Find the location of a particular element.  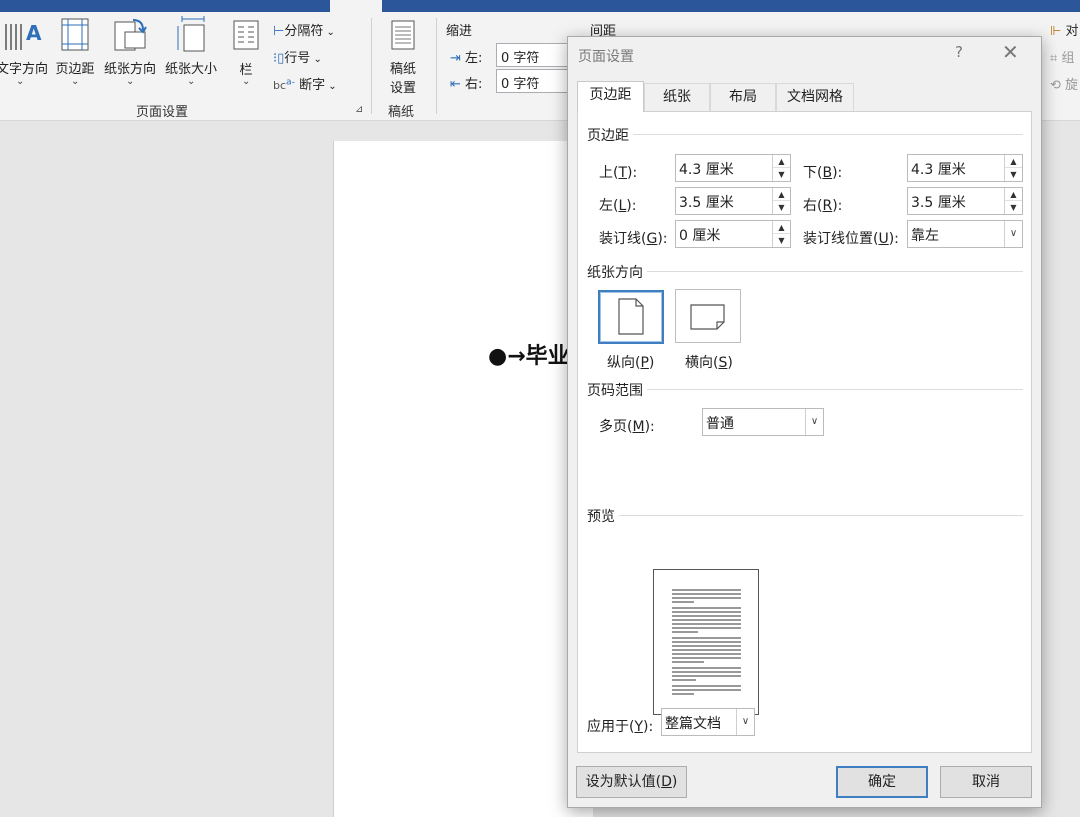

right-margin-spinner: 3.5 厘米 ▲ ▼ is located at coordinates (965, 201).